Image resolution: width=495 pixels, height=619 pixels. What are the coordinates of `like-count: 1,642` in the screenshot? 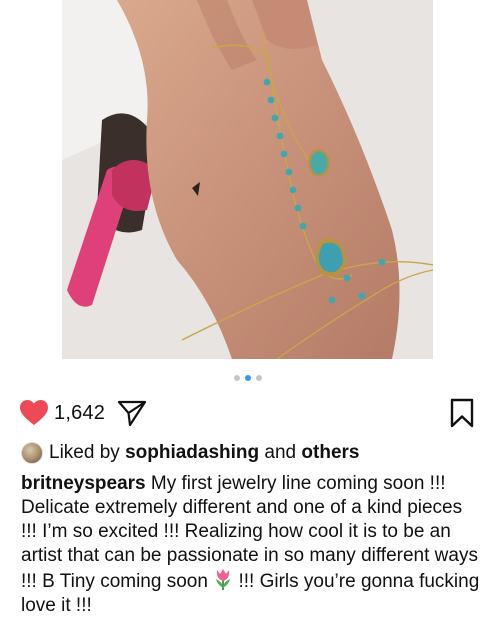 It's located at (79, 413).